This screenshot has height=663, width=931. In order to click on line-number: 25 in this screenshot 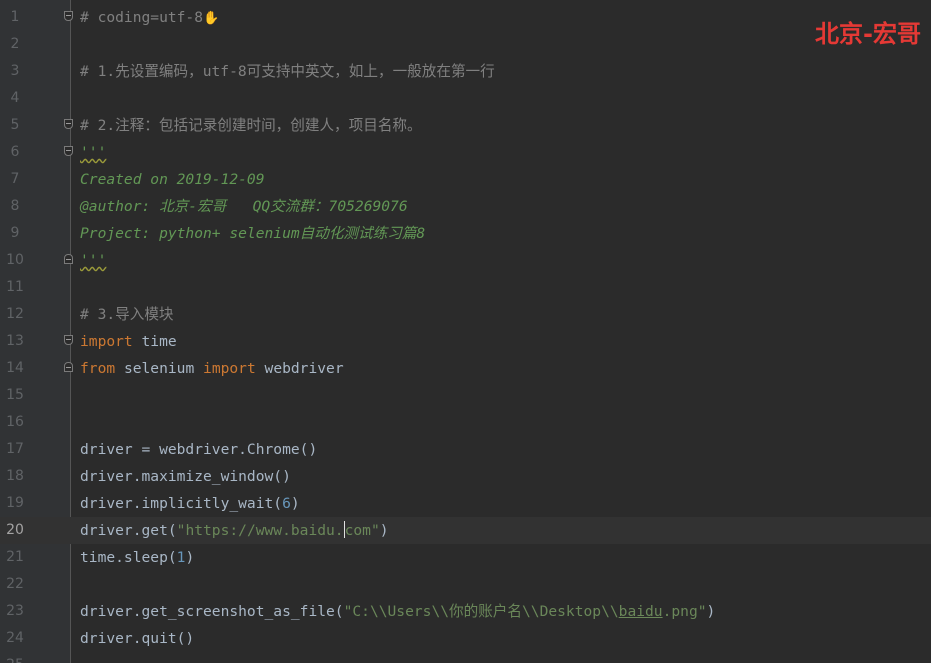, I will do `click(15, 657)`.